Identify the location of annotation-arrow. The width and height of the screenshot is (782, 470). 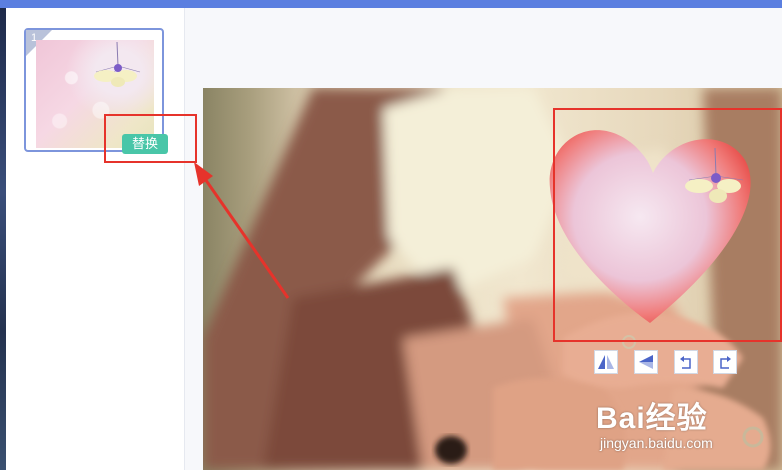
(242, 230).